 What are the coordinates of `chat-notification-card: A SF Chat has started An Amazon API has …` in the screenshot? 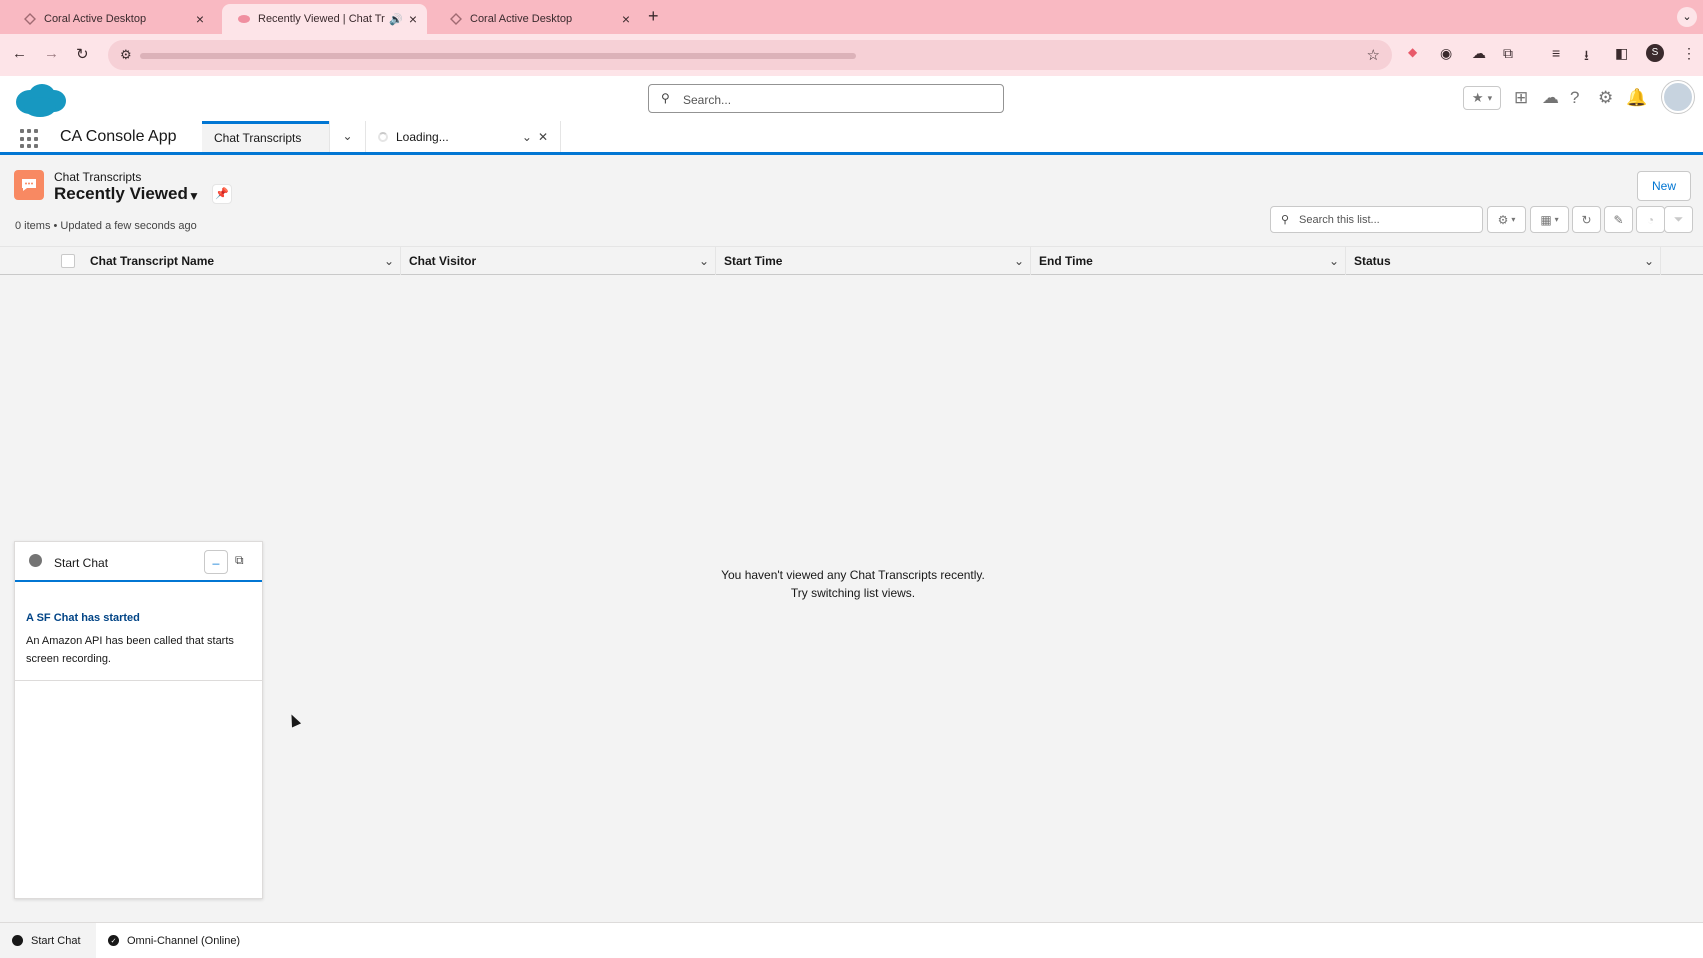 It's located at (138, 631).